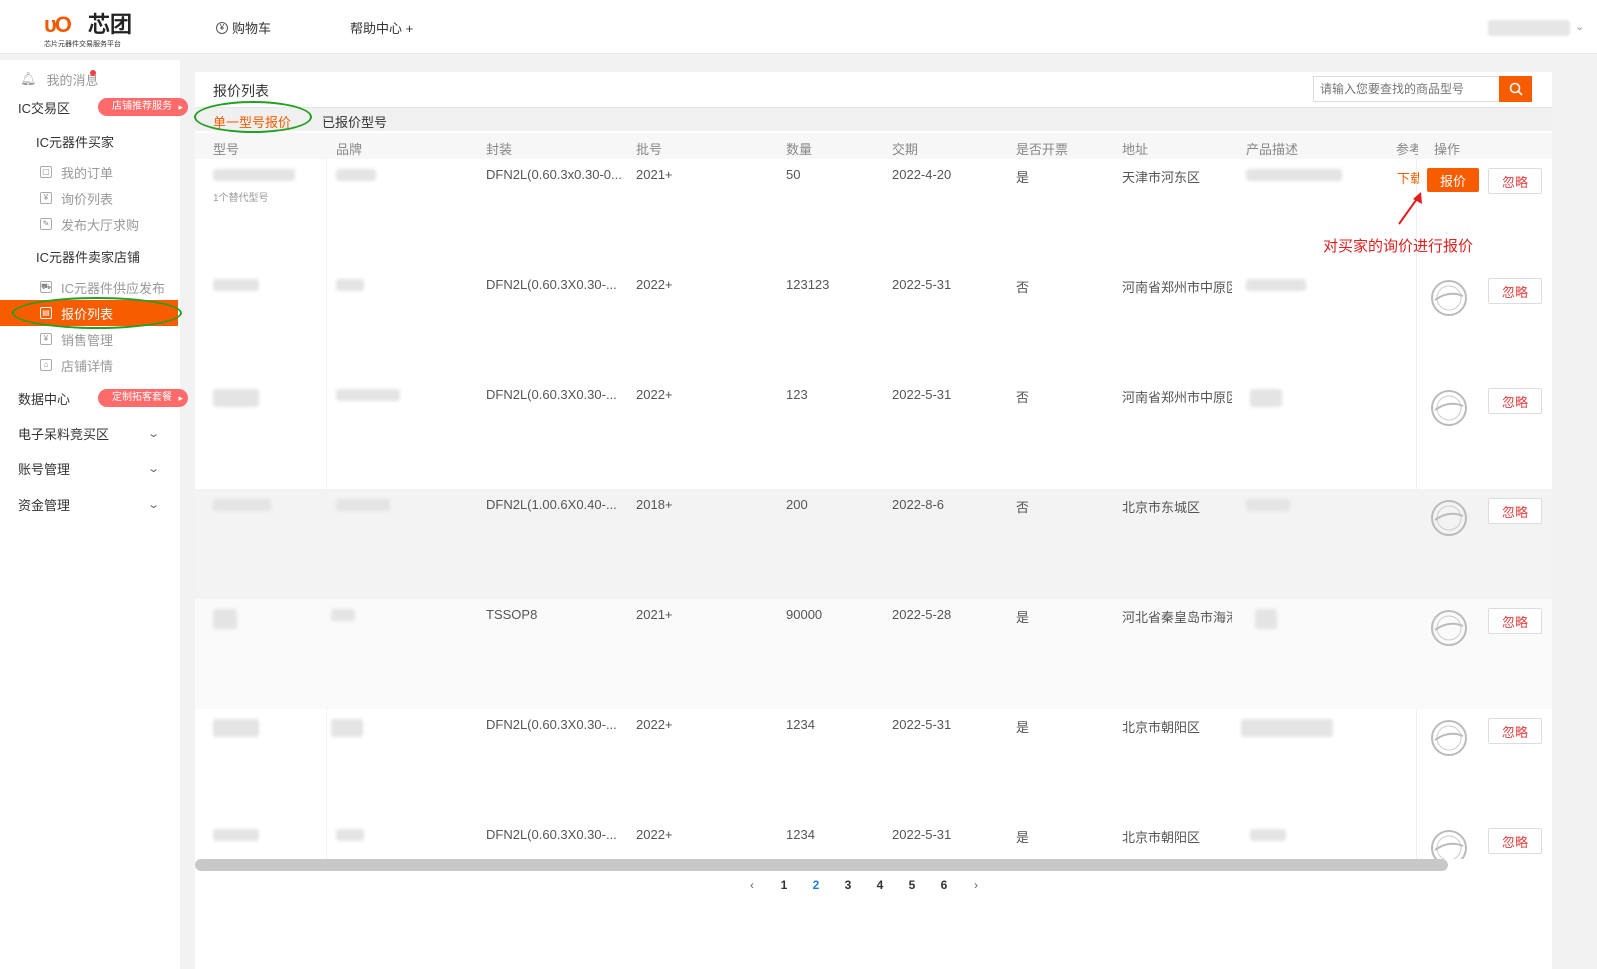 This screenshot has height=969, width=1597. What do you see at coordinates (64, 434) in the screenshot?
I see `sidebar-section-label: 电子呆料竞买区` at bounding box center [64, 434].